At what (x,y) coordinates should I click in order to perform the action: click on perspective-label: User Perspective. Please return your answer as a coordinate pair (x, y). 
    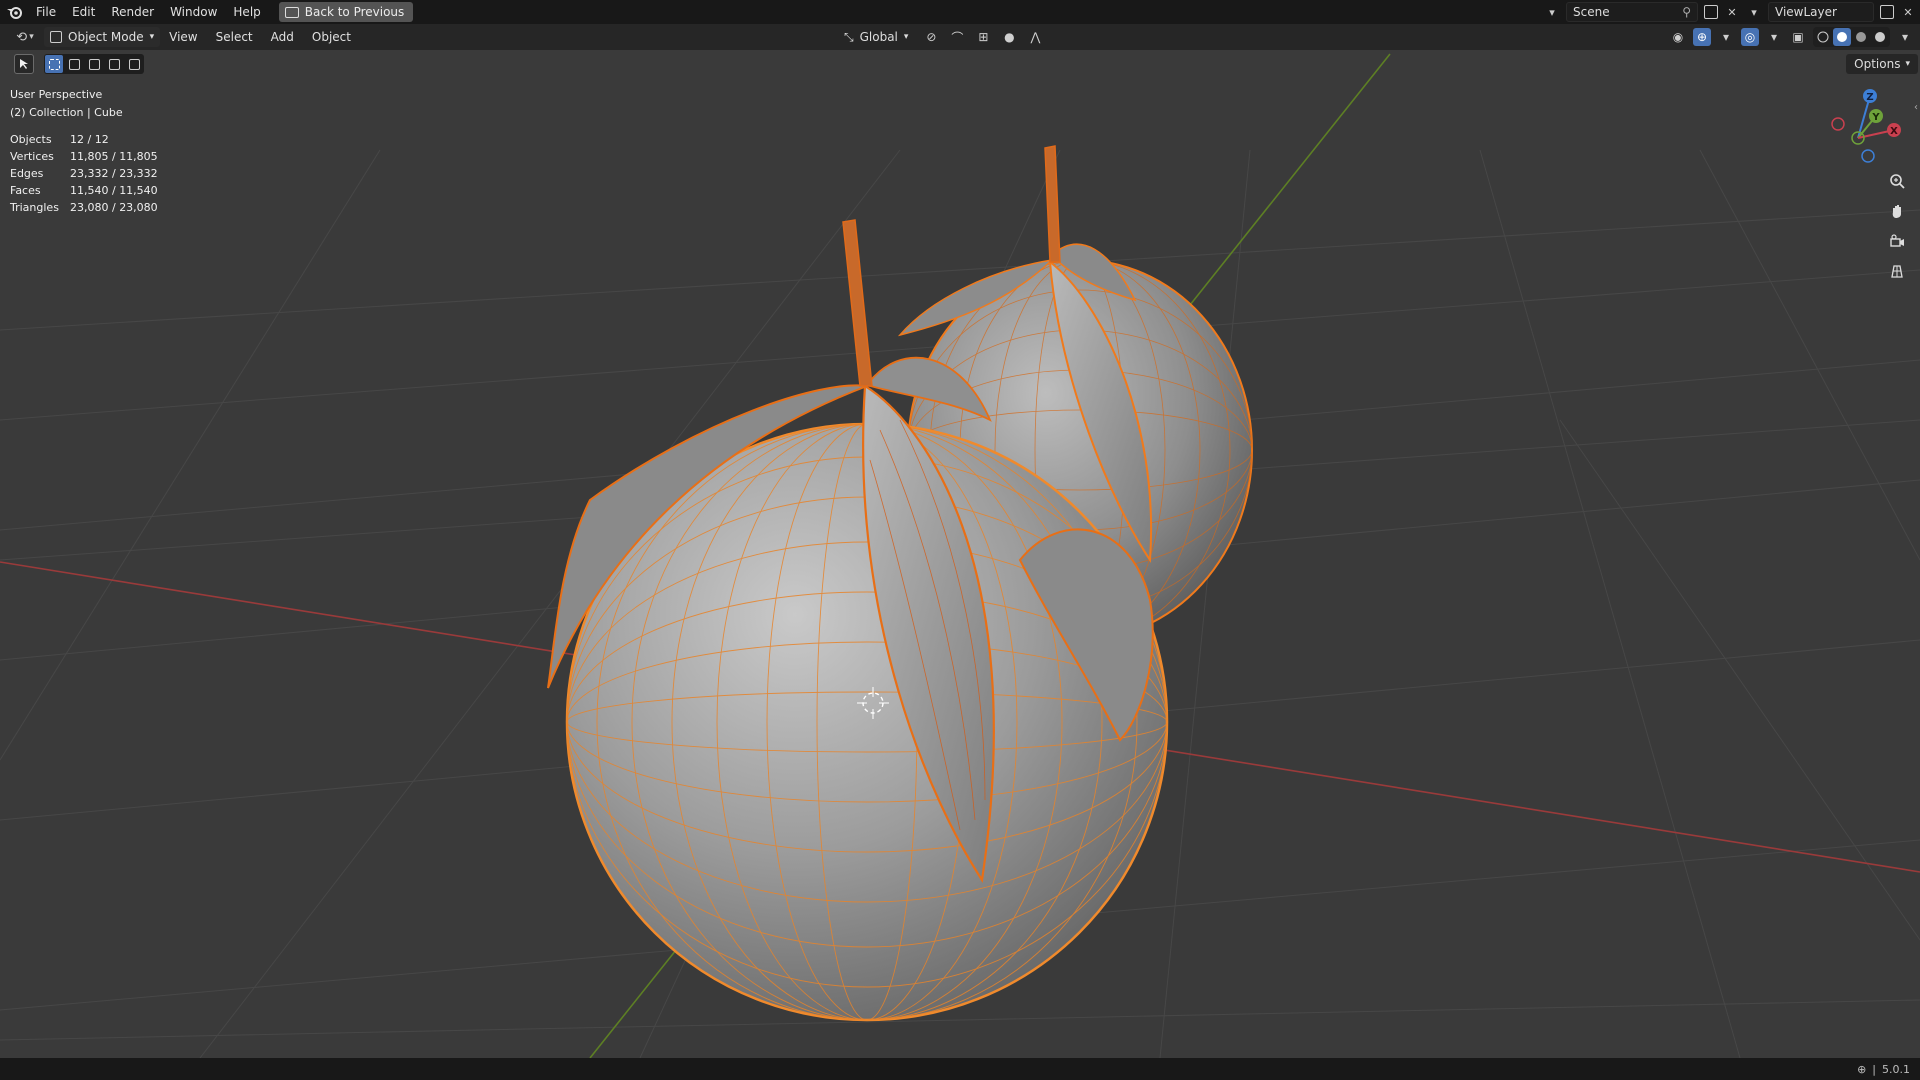
    Looking at the image, I should click on (56, 94).